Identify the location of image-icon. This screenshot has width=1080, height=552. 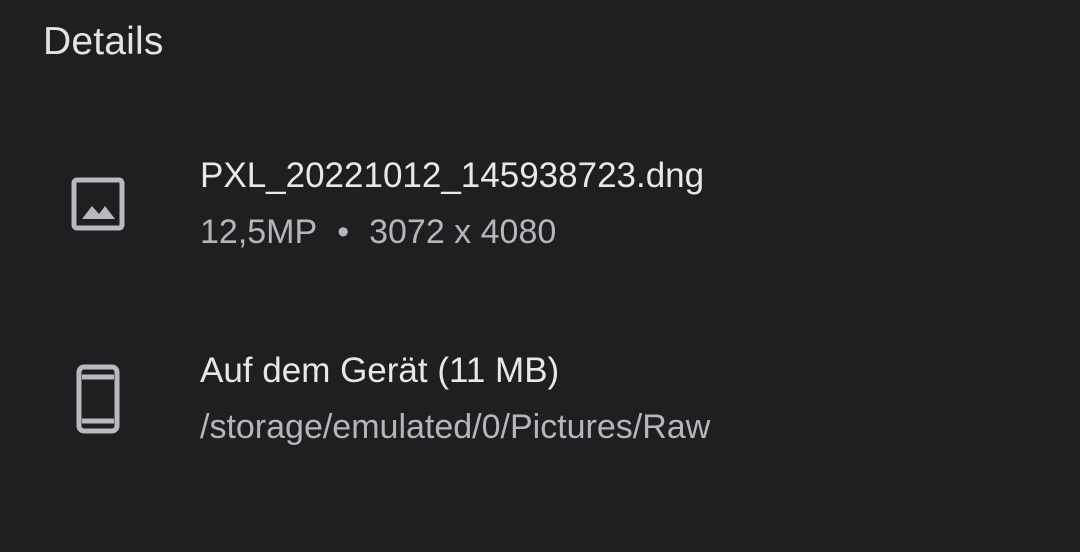
(98, 204).